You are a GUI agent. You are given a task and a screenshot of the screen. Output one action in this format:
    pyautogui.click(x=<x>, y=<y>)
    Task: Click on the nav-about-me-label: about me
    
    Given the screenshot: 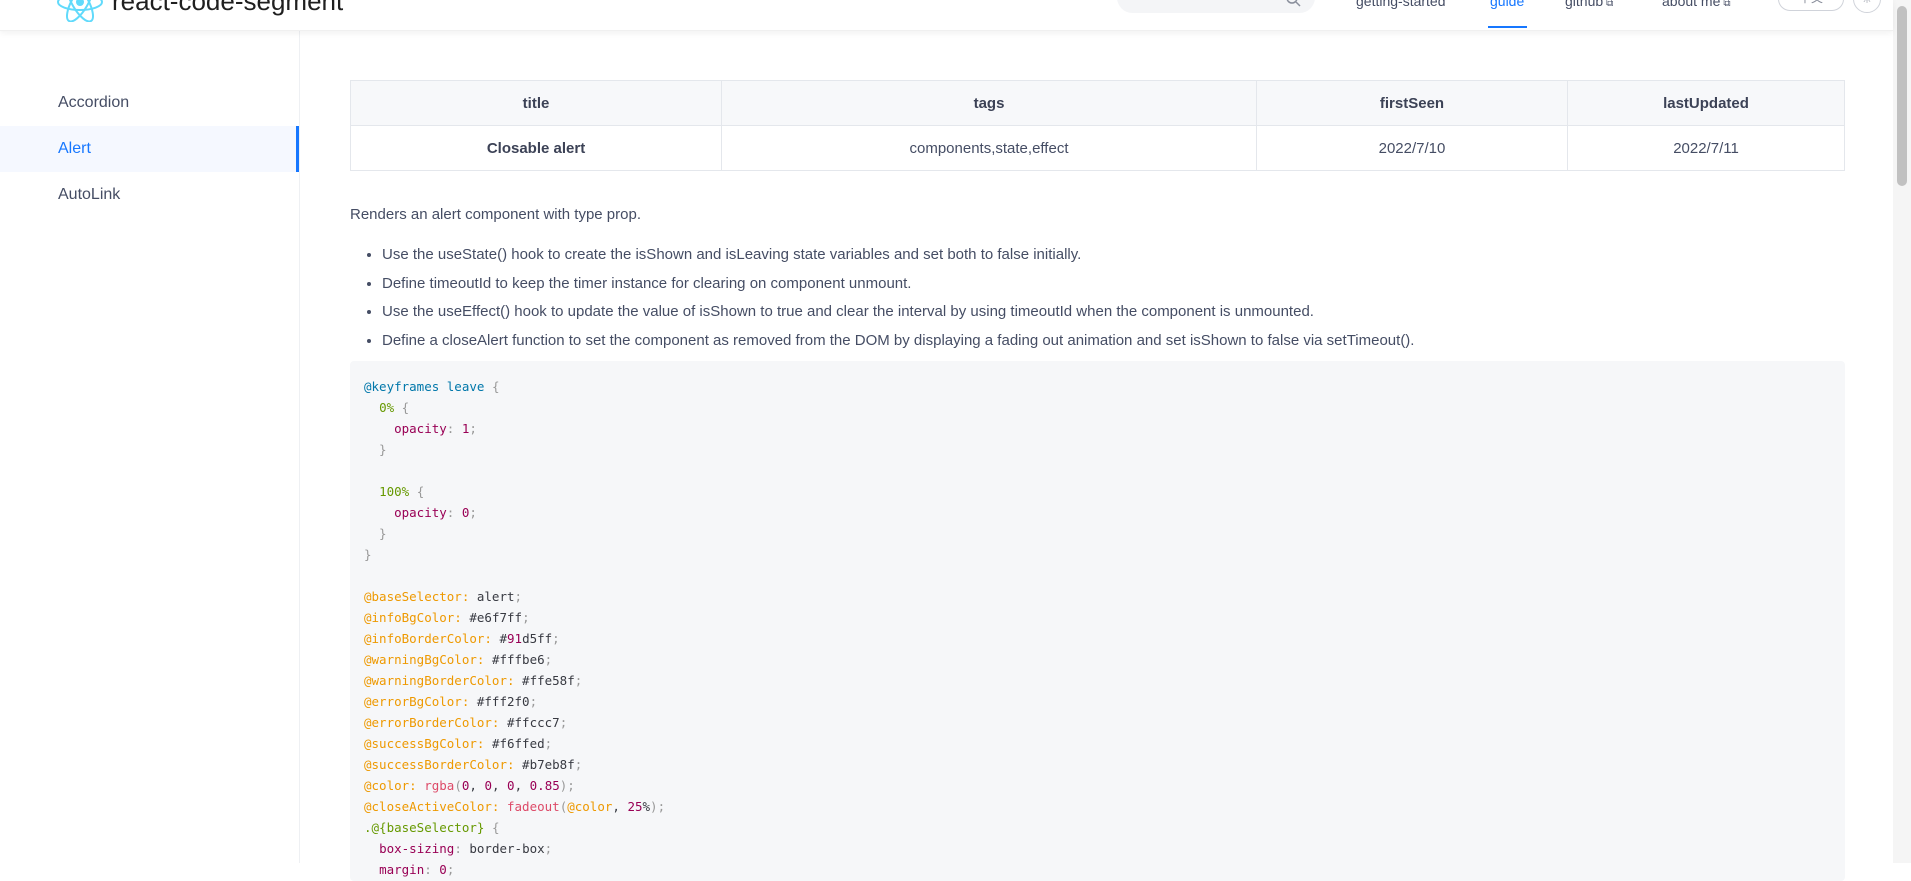 What is the action you would take?
    pyautogui.click(x=1691, y=4)
    